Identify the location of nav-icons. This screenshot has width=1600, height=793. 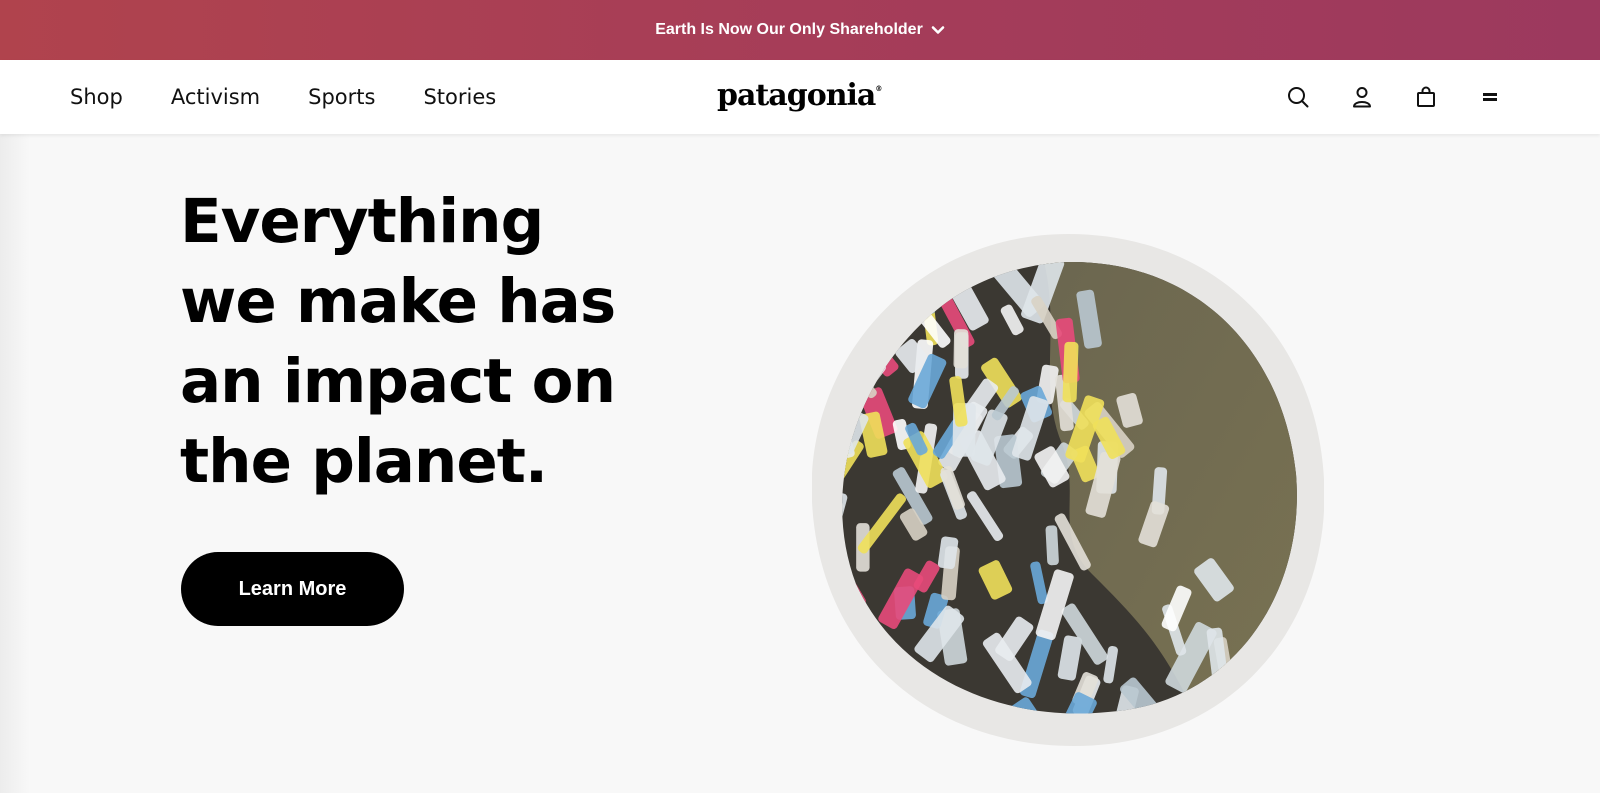
(1374, 97).